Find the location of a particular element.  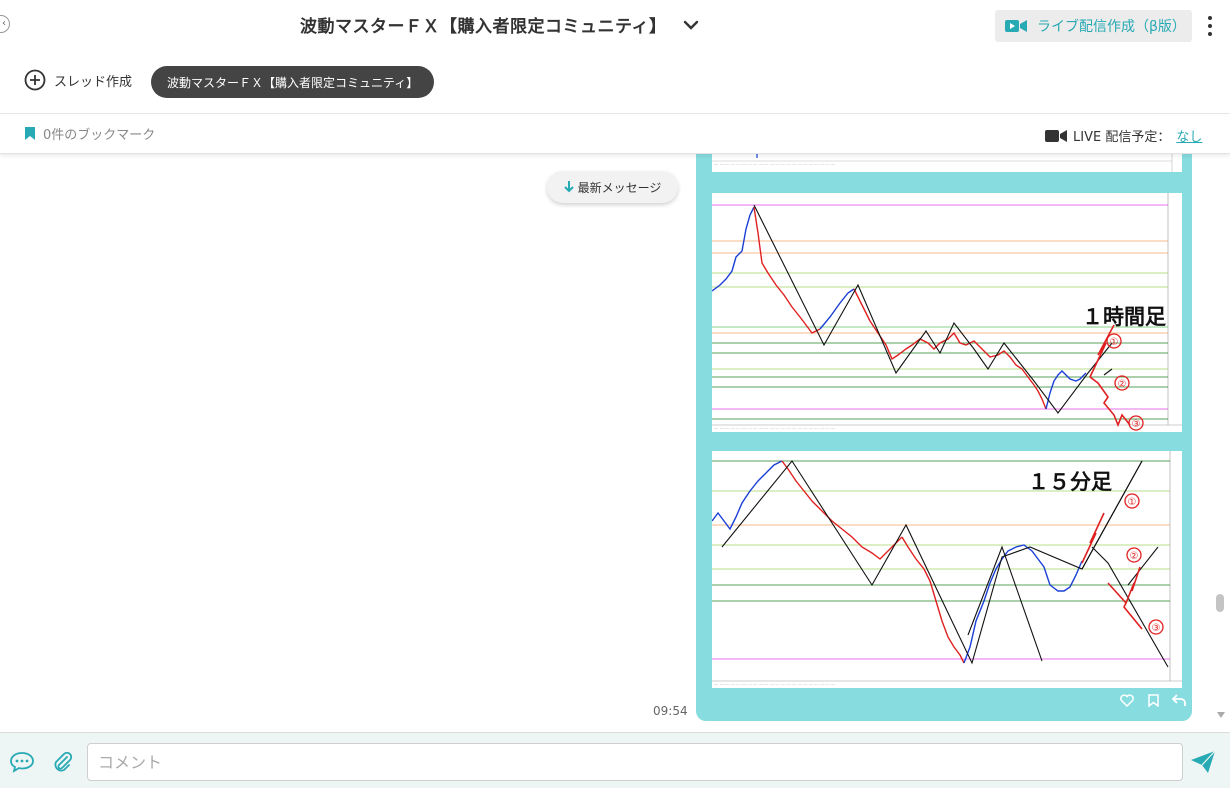

scroll-down-icon is located at coordinates (1221, 715).